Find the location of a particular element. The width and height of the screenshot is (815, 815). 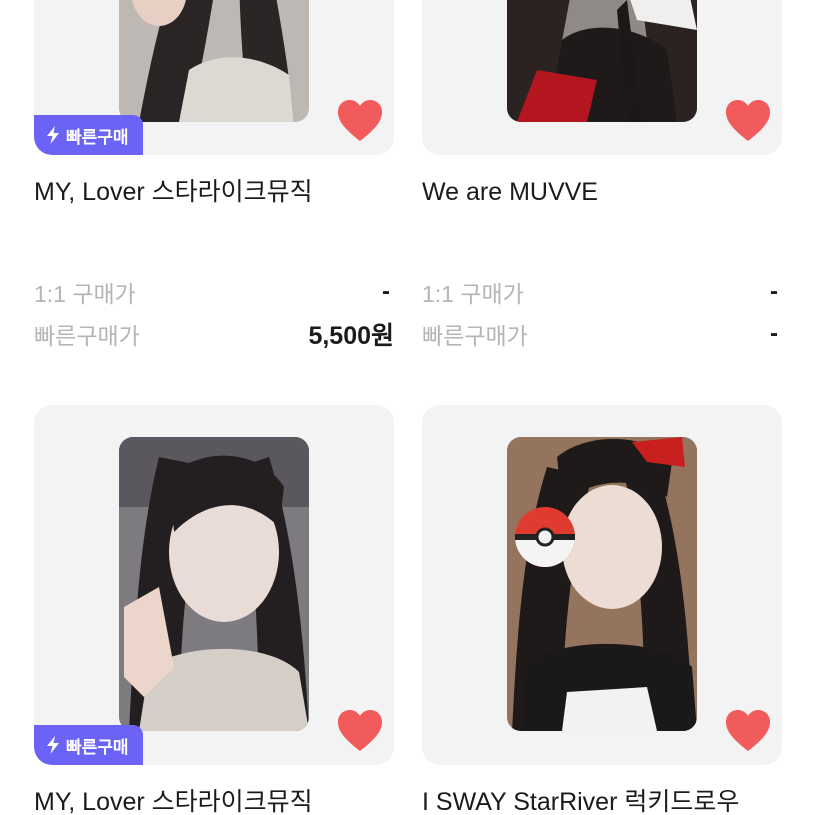

product-title: We are MUVVE is located at coordinates (602, 192).